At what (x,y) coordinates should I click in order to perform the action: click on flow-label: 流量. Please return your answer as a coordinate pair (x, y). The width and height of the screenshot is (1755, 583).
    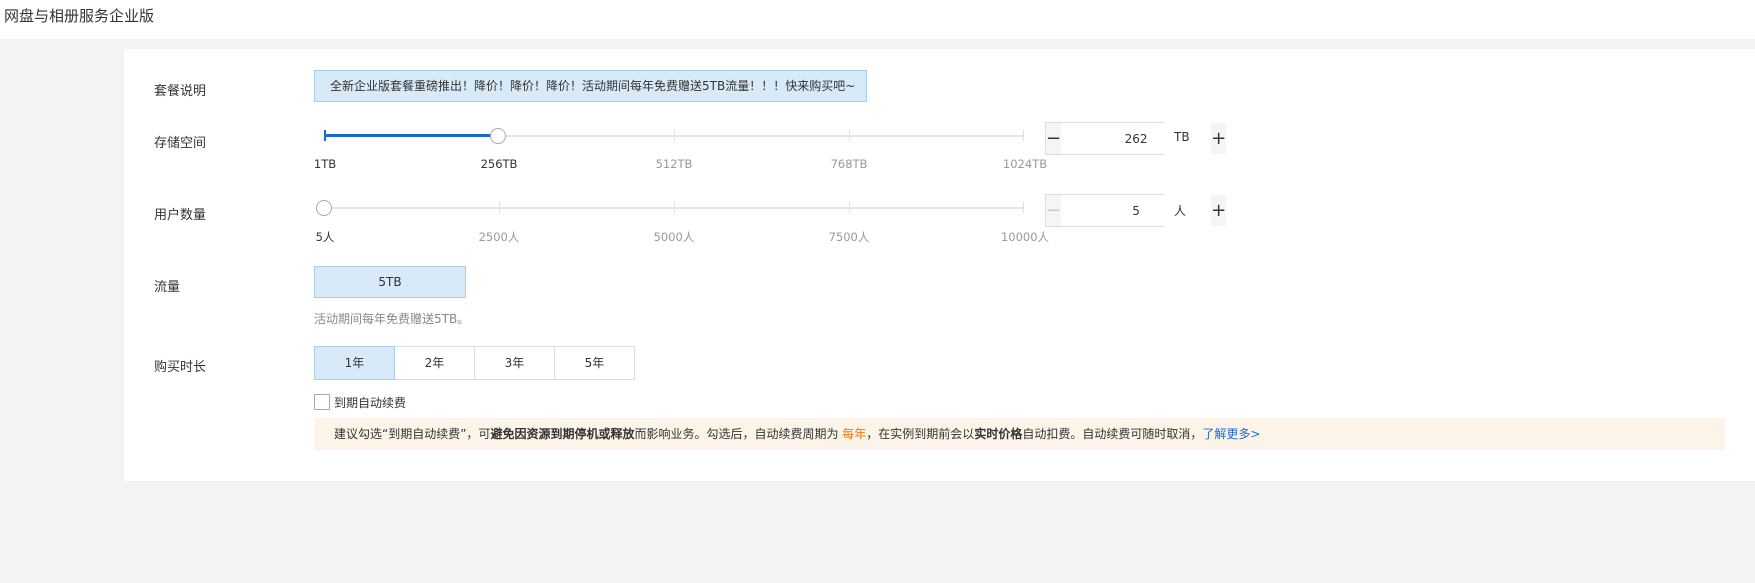
    Looking at the image, I should click on (167, 287).